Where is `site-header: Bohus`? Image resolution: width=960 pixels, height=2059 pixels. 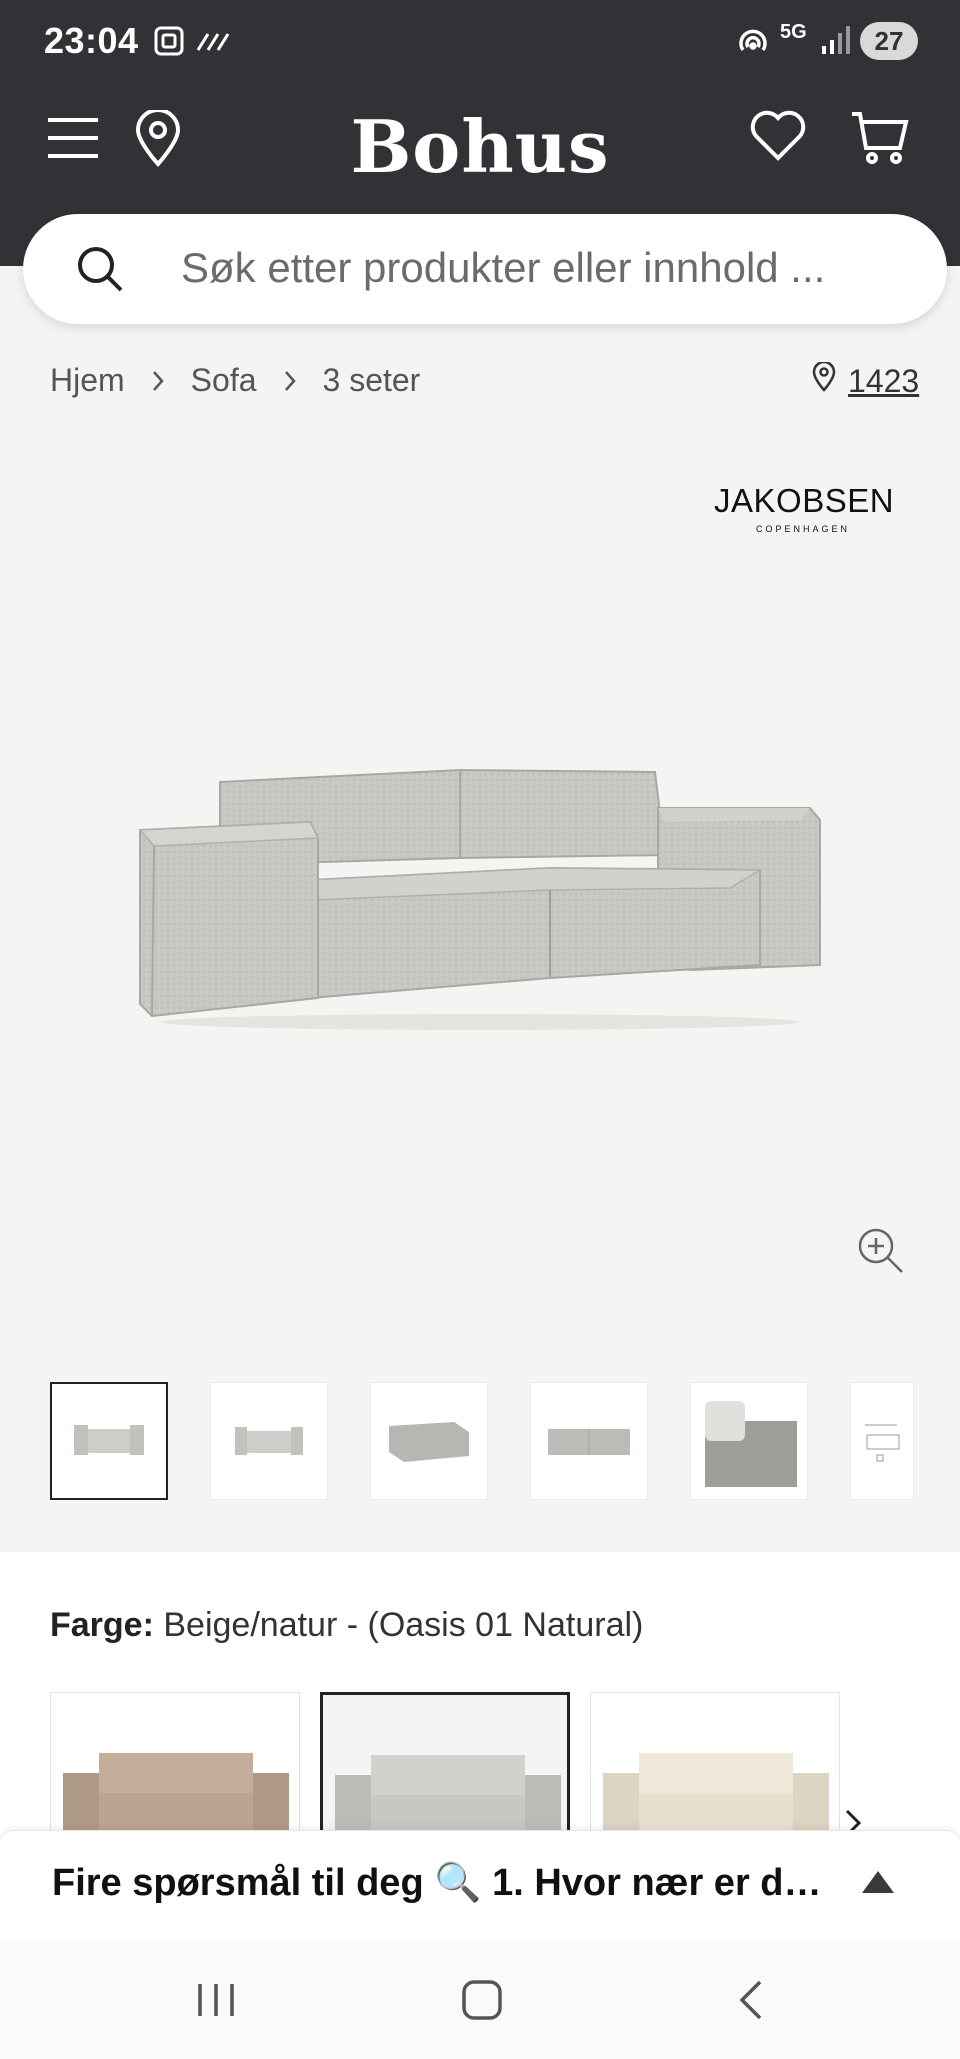 site-header: Bohus is located at coordinates (480, 146).